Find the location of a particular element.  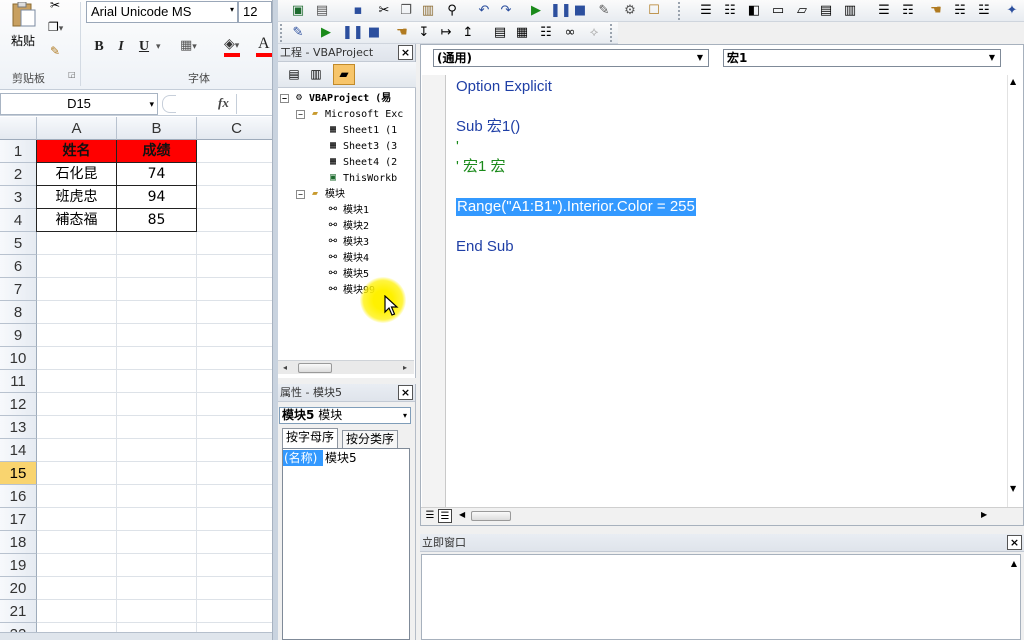

reset-icon: ■ is located at coordinates (374, 33).